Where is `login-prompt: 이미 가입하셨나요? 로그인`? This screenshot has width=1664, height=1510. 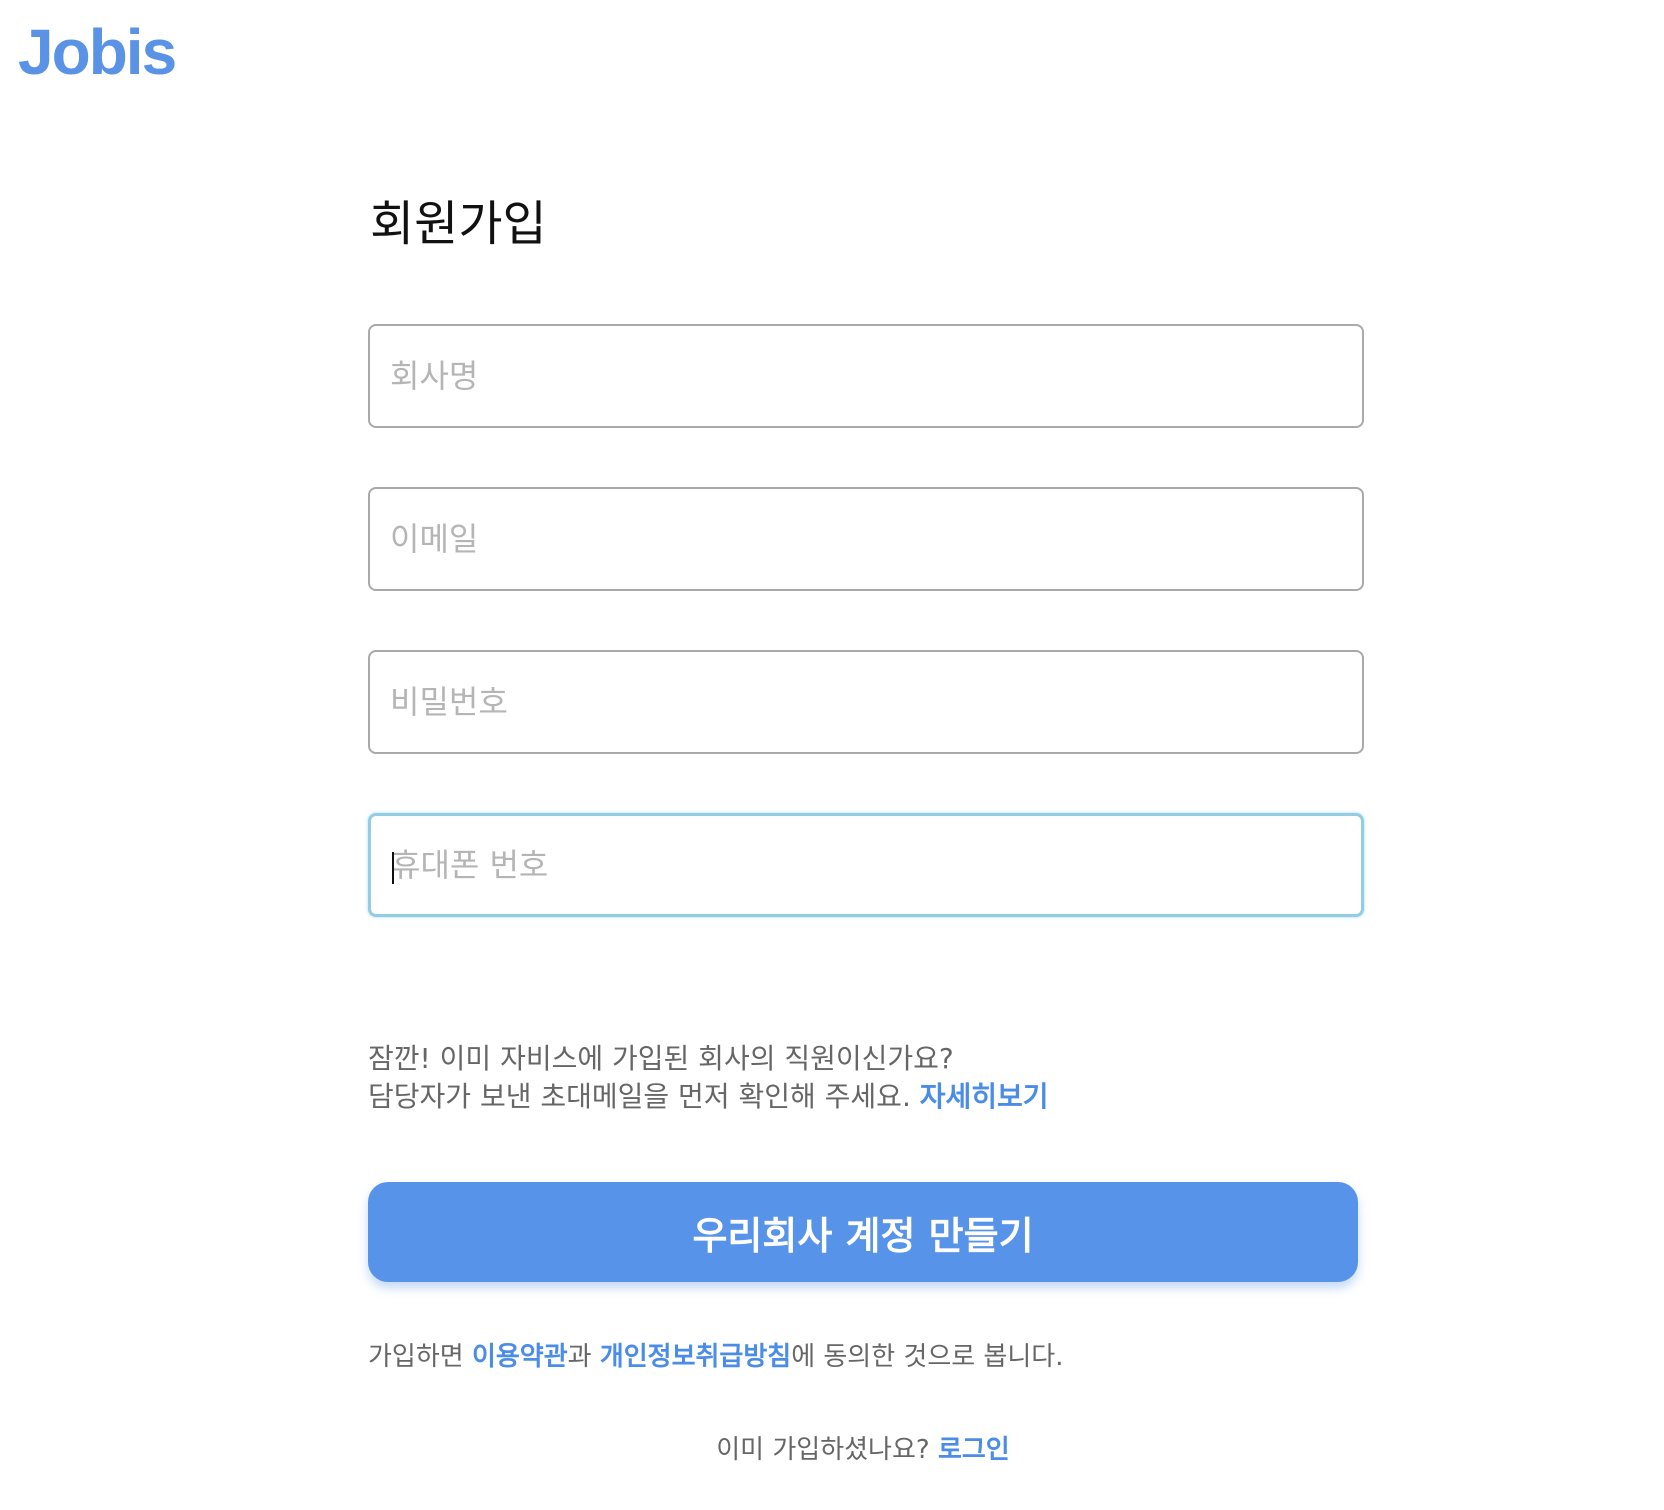 login-prompt: 이미 가입하셨나요? 로그인 is located at coordinates (863, 1450).